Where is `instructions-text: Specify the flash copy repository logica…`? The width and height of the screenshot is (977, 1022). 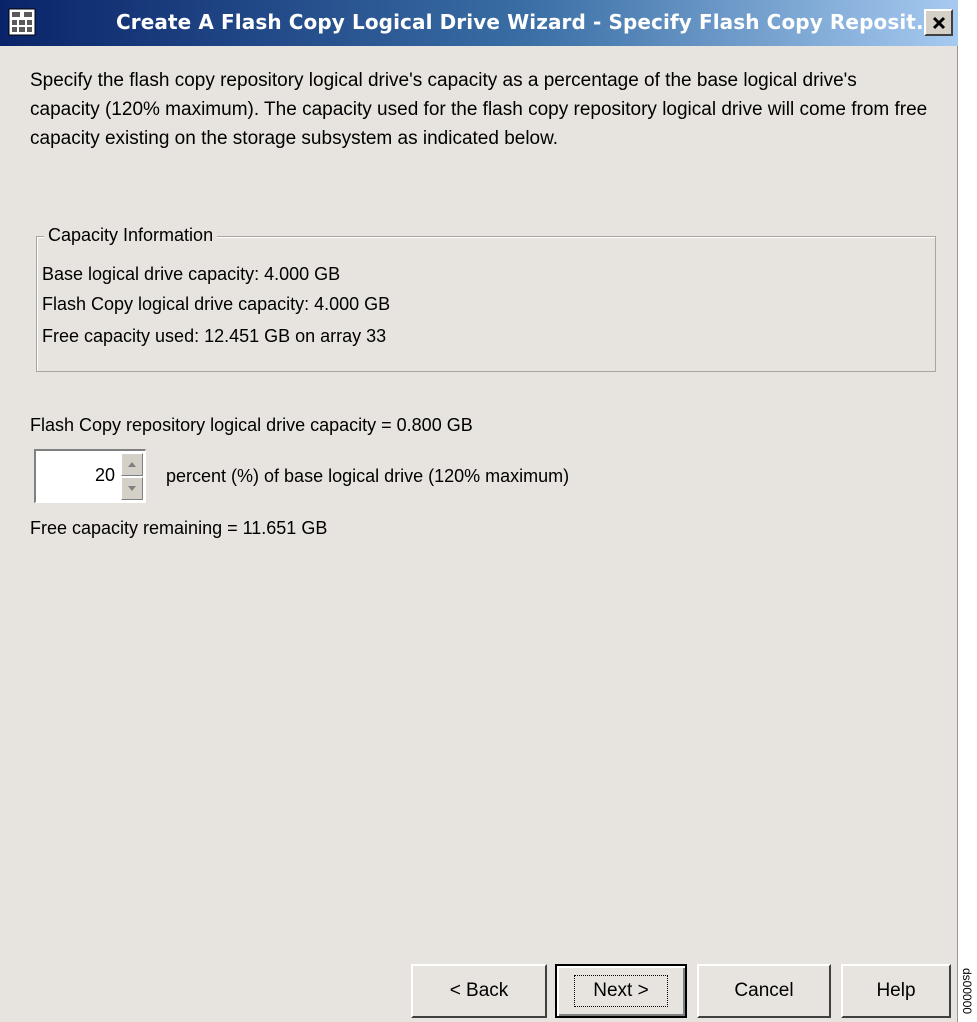 instructions-text: Specify the flash copy repository logica… is located at coordinates (479, 109).